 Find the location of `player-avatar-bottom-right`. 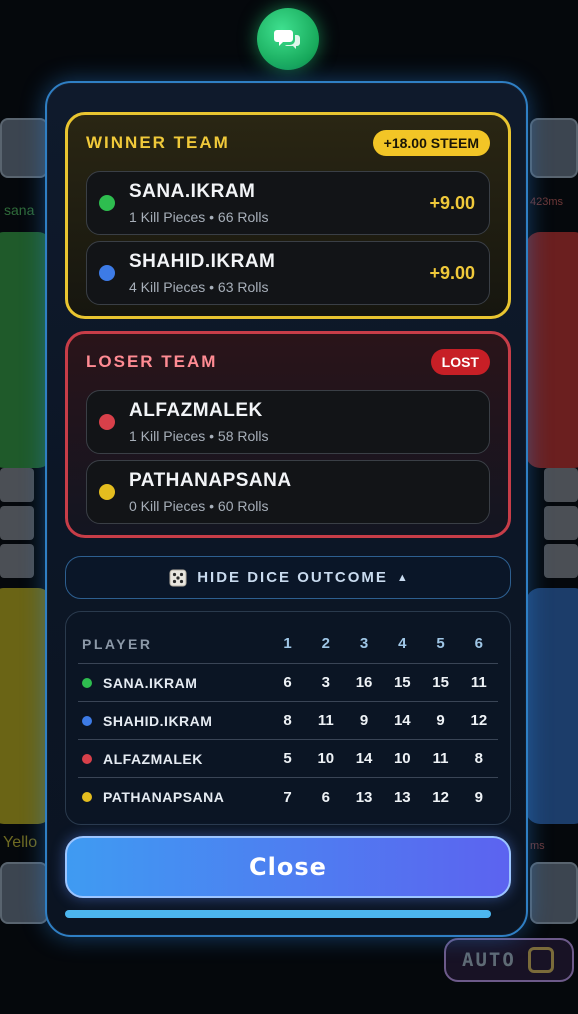

player-avatar-bottom-right is located at coordinates (554, 893).